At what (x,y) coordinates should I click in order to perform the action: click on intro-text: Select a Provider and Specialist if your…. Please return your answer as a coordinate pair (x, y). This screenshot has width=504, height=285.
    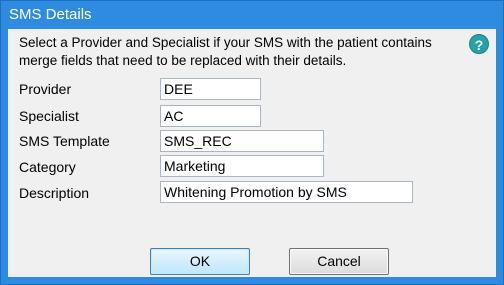
    Looking at the image, I should click on (225, 51).